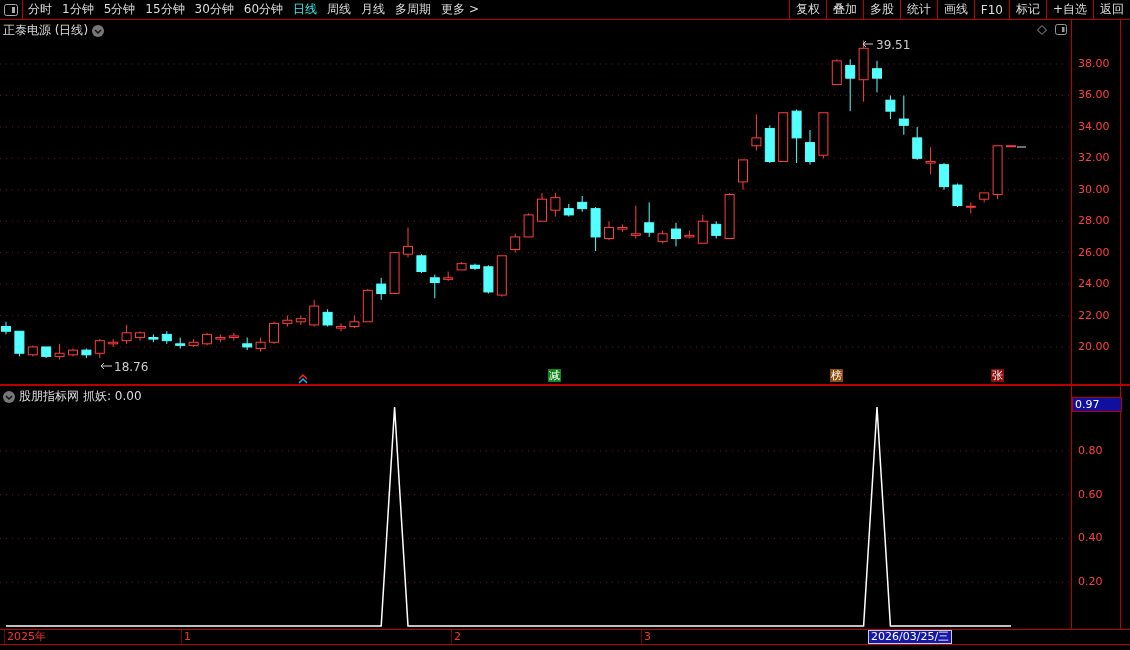 Image resolution: width=1130 pixels, height=650 pixels. What do you see at coordinates (187, 637) in the screenshot?
I see `date-axis-label: 1` at bounding box center [187, 637].